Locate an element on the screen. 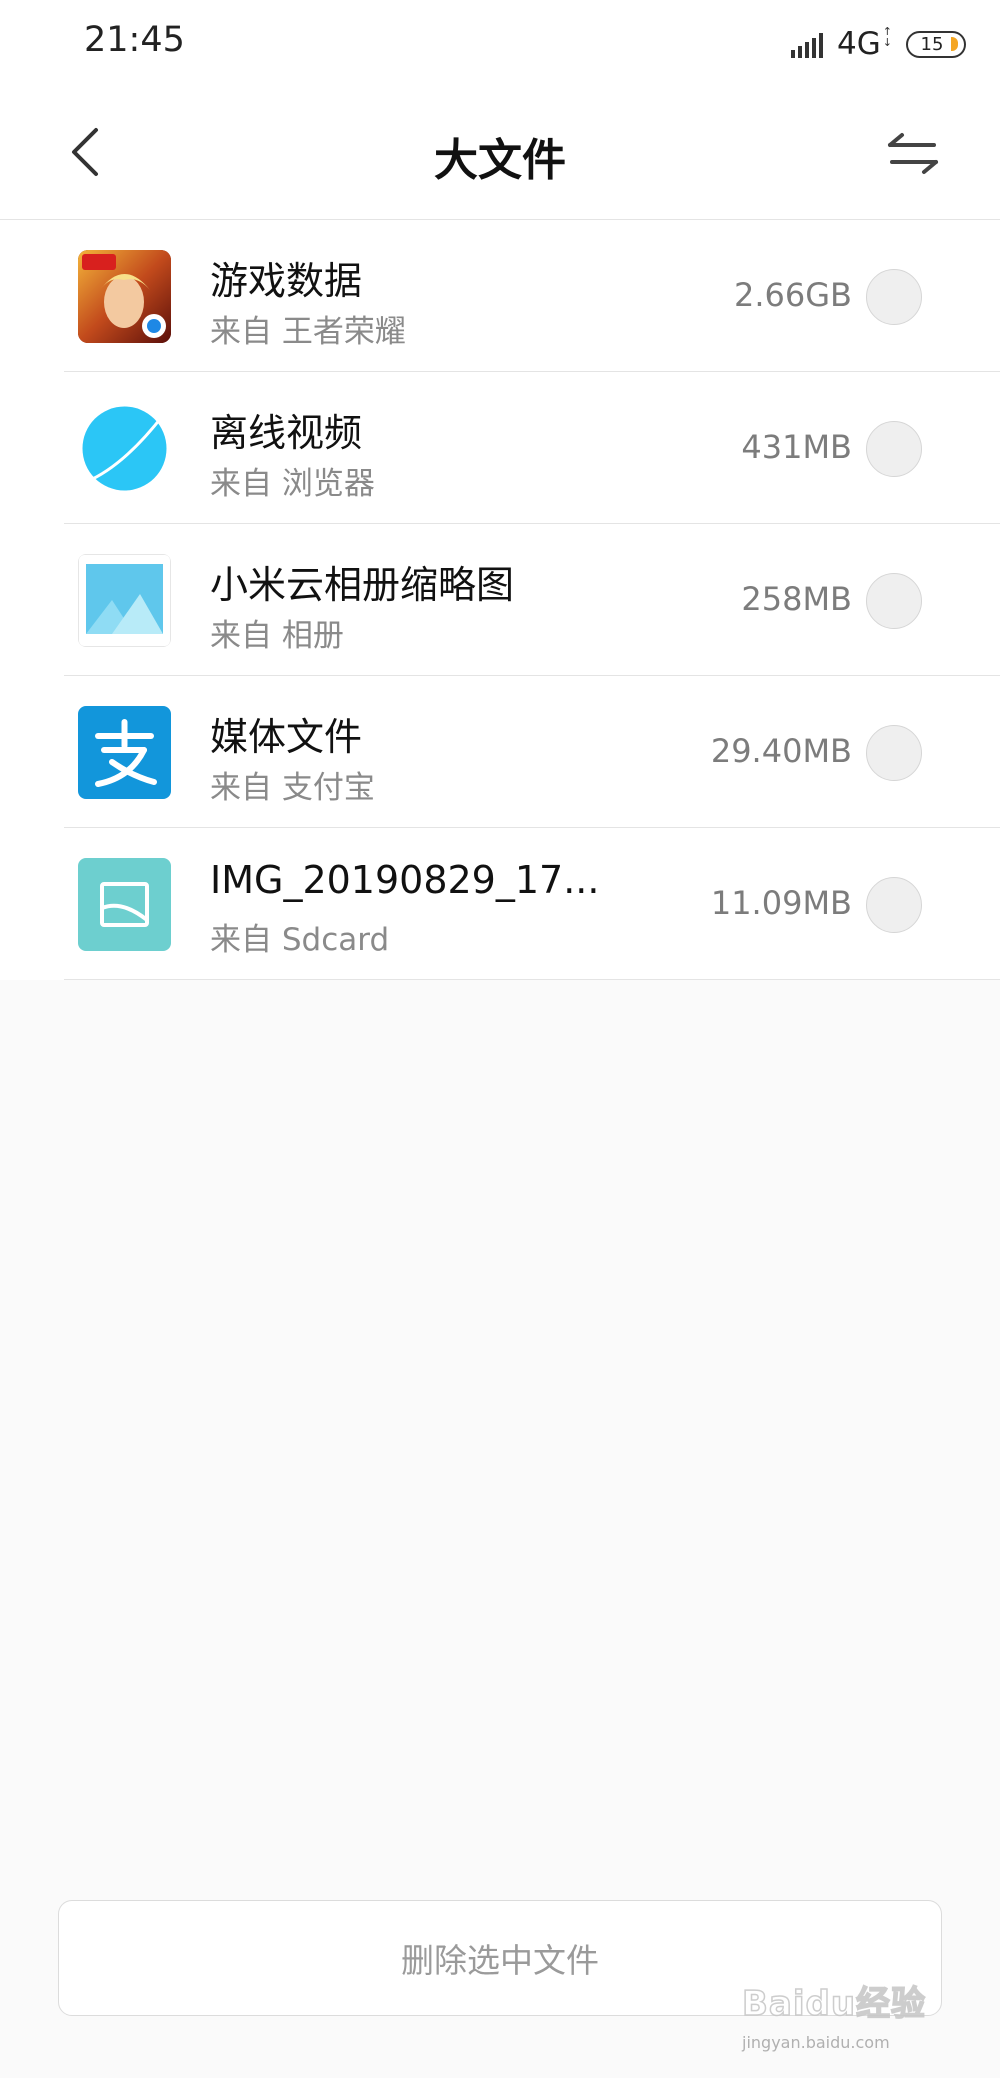 This screenshot has width=1000, height=2078. file-source: 来自 Sdcard is located at coordinates (300, 940).